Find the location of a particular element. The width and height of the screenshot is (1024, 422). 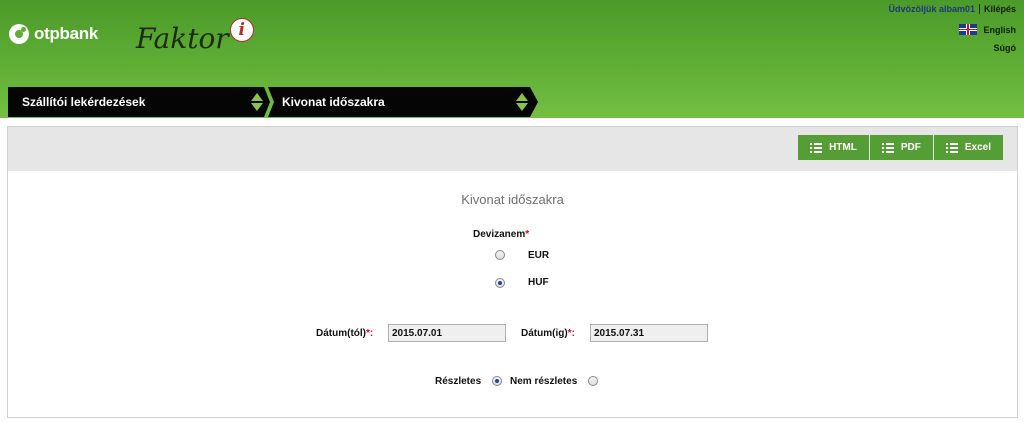

date-to-input is located at coordinates (649, 333).